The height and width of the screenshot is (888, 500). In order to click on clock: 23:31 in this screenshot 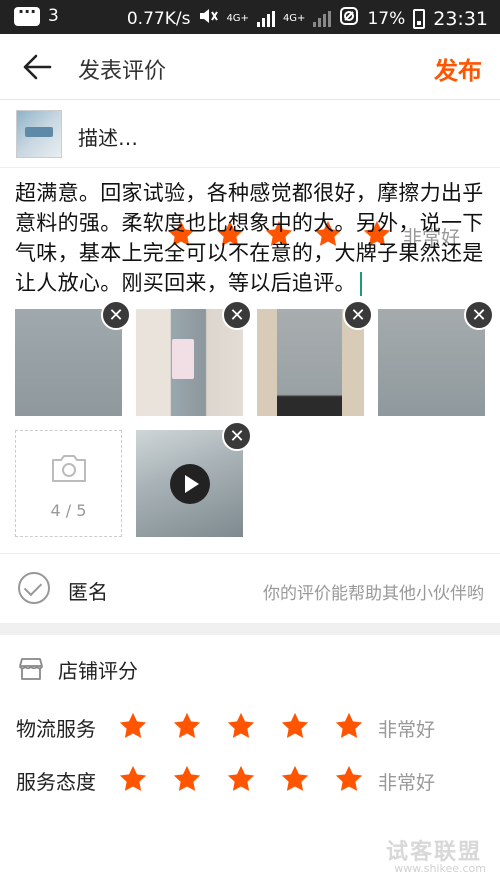, I will do `click(460, 18)`.